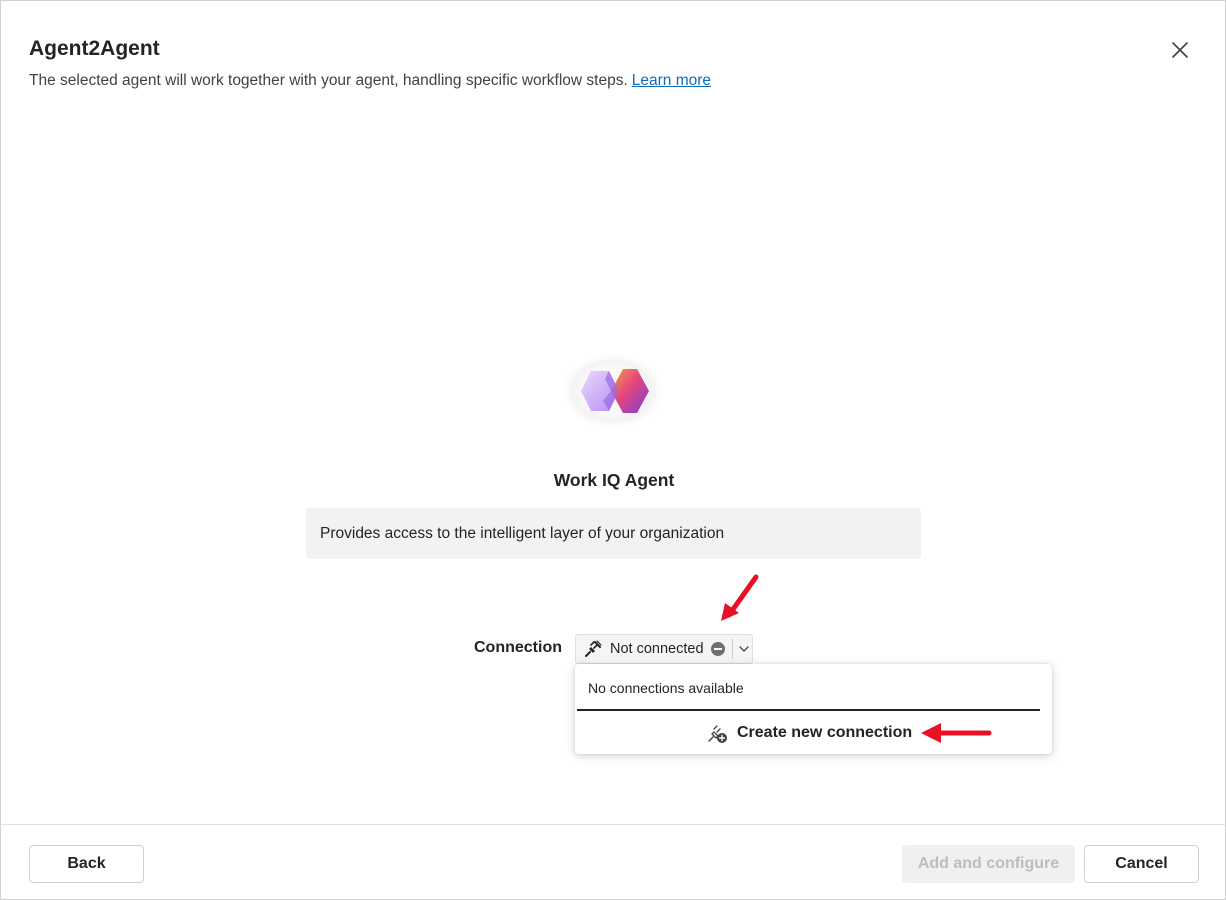 Image resolution: width=1226 pixels, height=900 pixels. Describe the element at coordinates (657, 649) in the screenshot. I see `connection-status: Not connected` at that location.